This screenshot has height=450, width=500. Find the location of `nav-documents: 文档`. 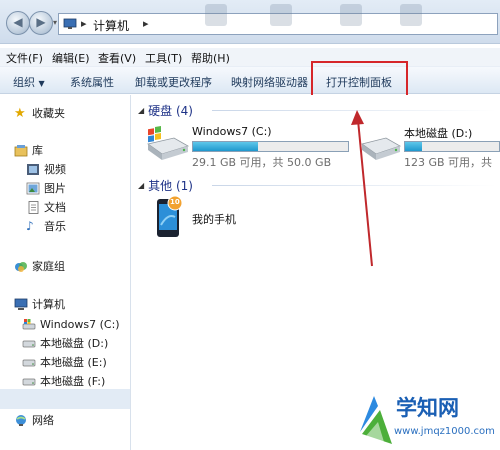

nav-documents: 文档 is located at coordinates (46, 207).